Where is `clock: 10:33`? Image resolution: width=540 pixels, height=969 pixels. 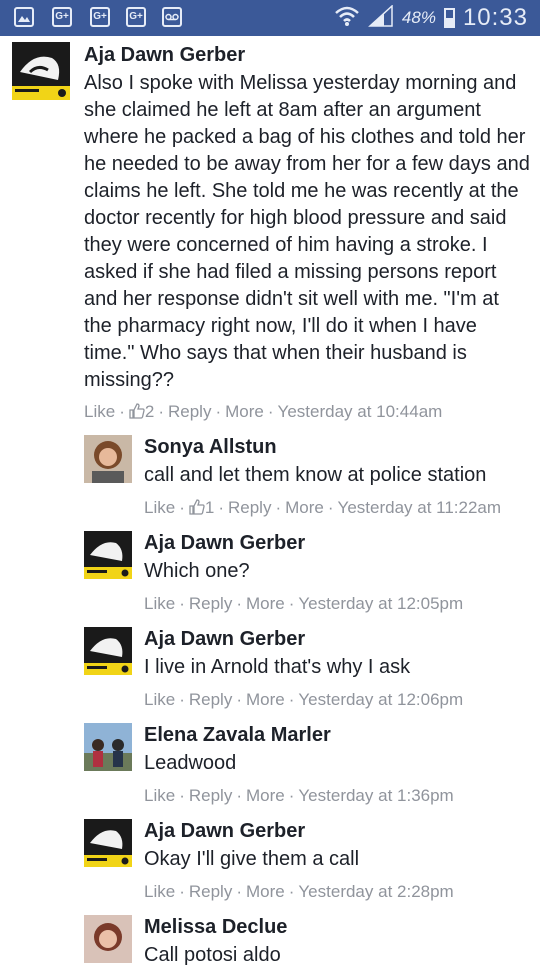 clock: 10:33 is located at coordinates (495, 17).